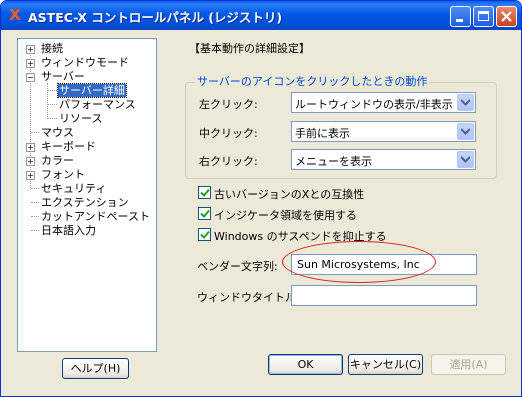 The image size is (522, 397). Describe the element at coordinates (384, 295) in the screenshot. I see `window-title-field` at that location.